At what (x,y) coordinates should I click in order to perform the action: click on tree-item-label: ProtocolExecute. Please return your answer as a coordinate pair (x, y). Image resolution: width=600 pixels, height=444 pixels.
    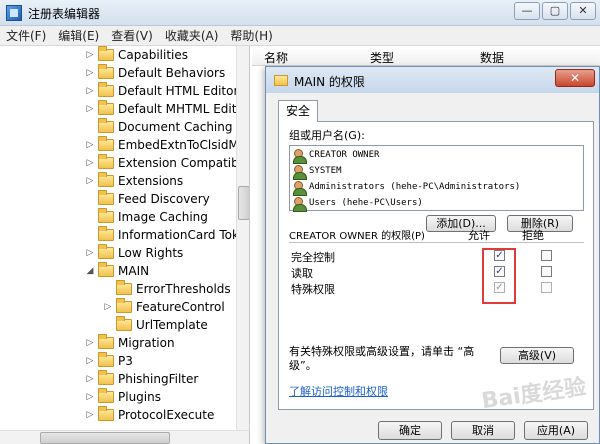
    Looking at the image, I should click on (166, 415).